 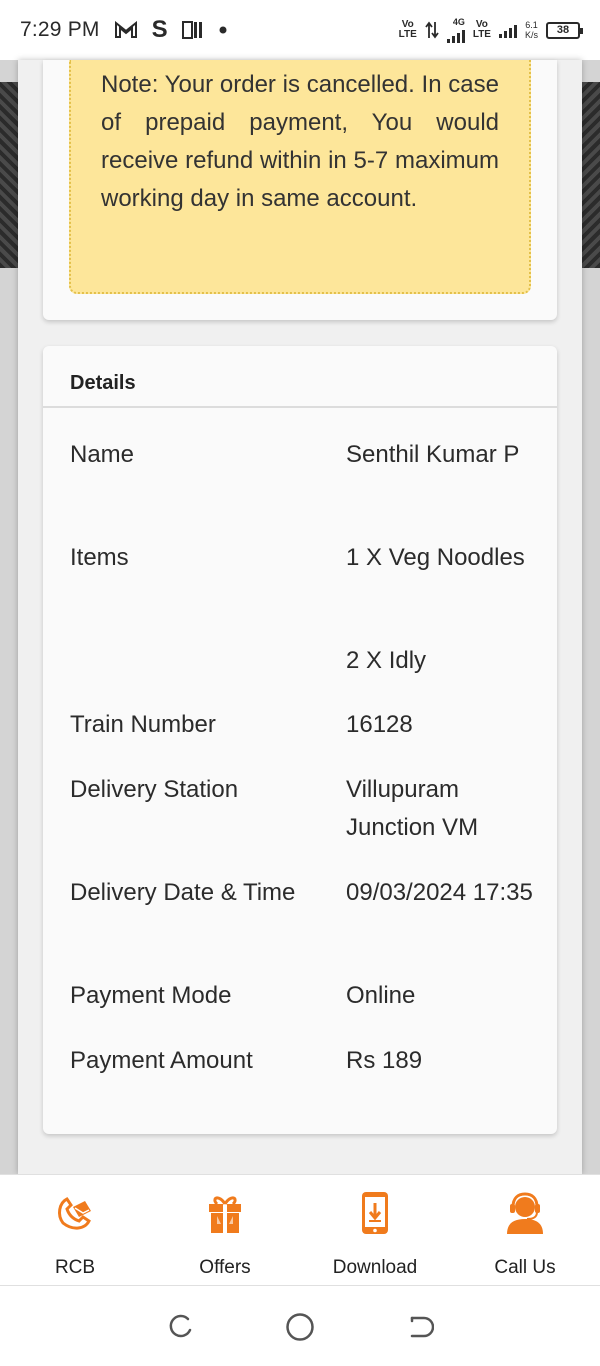 What do you see at coordinates (75, 1267) in the screenshot?
I see `tab-label: RCB` at bounding box center [75, 1267].